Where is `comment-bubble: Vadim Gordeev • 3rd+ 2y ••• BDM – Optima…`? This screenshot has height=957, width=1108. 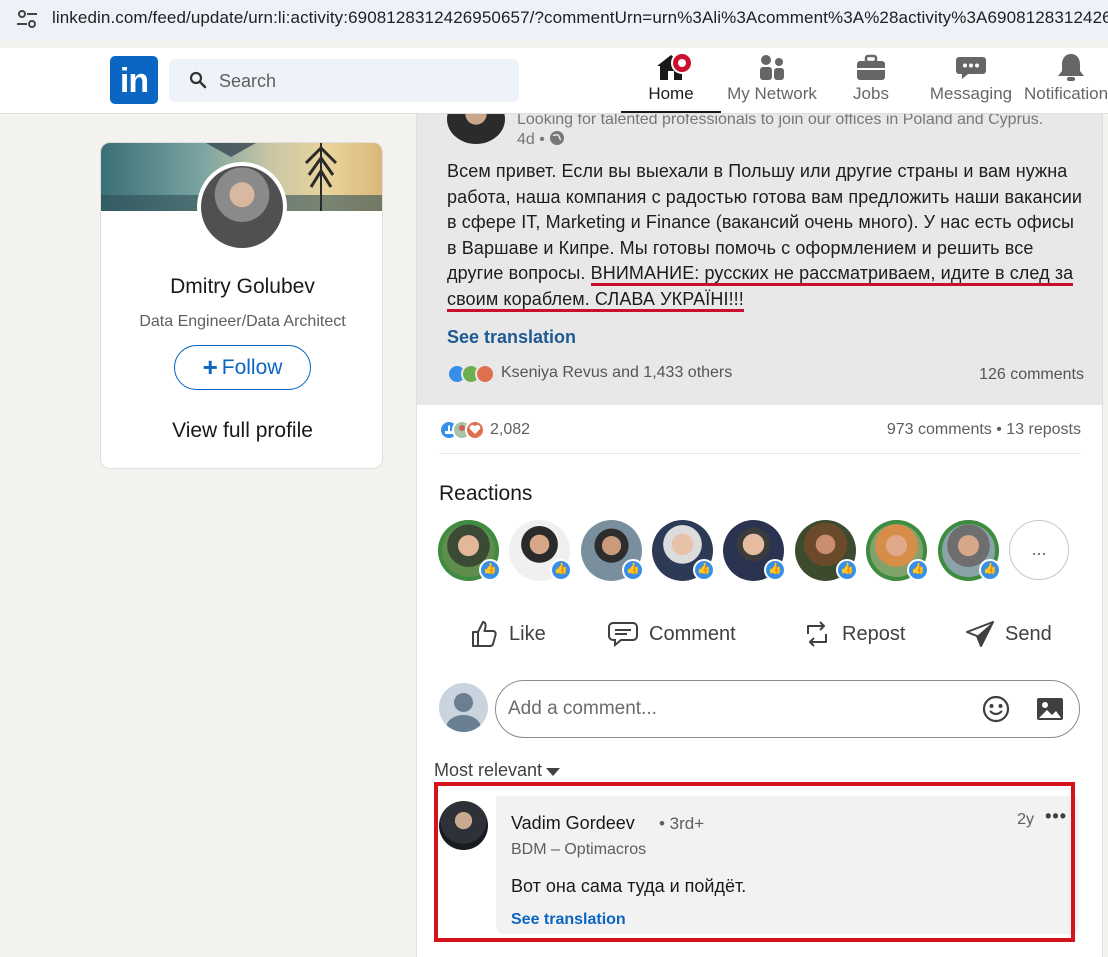
comment-bubble: Vadim Gordeev • 3rd+ 2y ••• BDM – Optima… is located at coordinates (787, 865).